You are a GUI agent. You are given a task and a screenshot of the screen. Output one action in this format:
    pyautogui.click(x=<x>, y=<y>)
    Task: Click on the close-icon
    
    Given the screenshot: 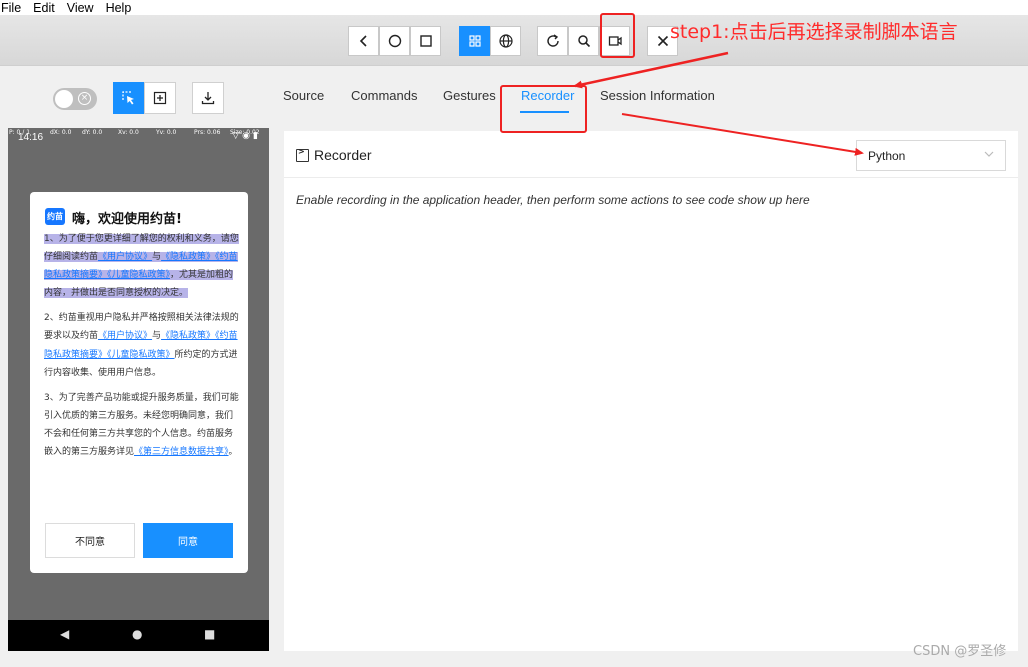 What is the action you would take?
    pyautogui.click(x=662, y=41)
    